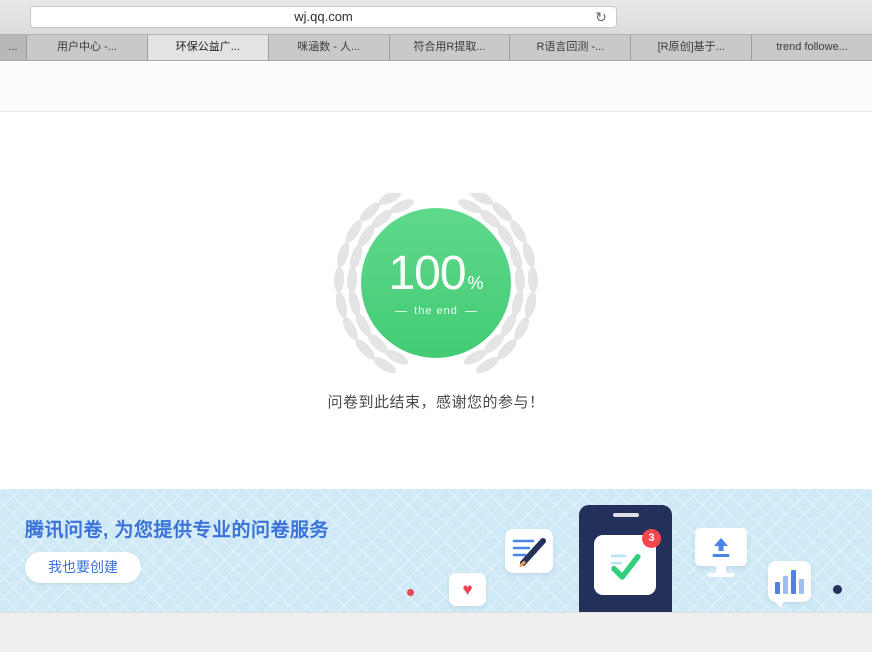 The height and width of the screenshot is (652, 872). Describe the element at coordinates (467, 589) in the screenshot. I see `heart-icon: ♥` at that location.